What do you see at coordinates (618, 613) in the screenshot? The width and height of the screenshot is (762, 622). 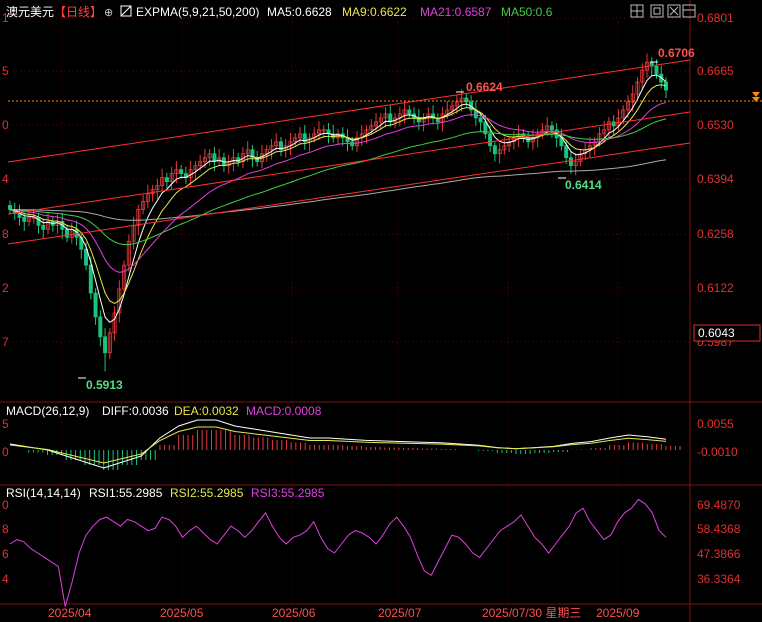 I see `time-label: 2025/09` at bounding box center [618, 613].